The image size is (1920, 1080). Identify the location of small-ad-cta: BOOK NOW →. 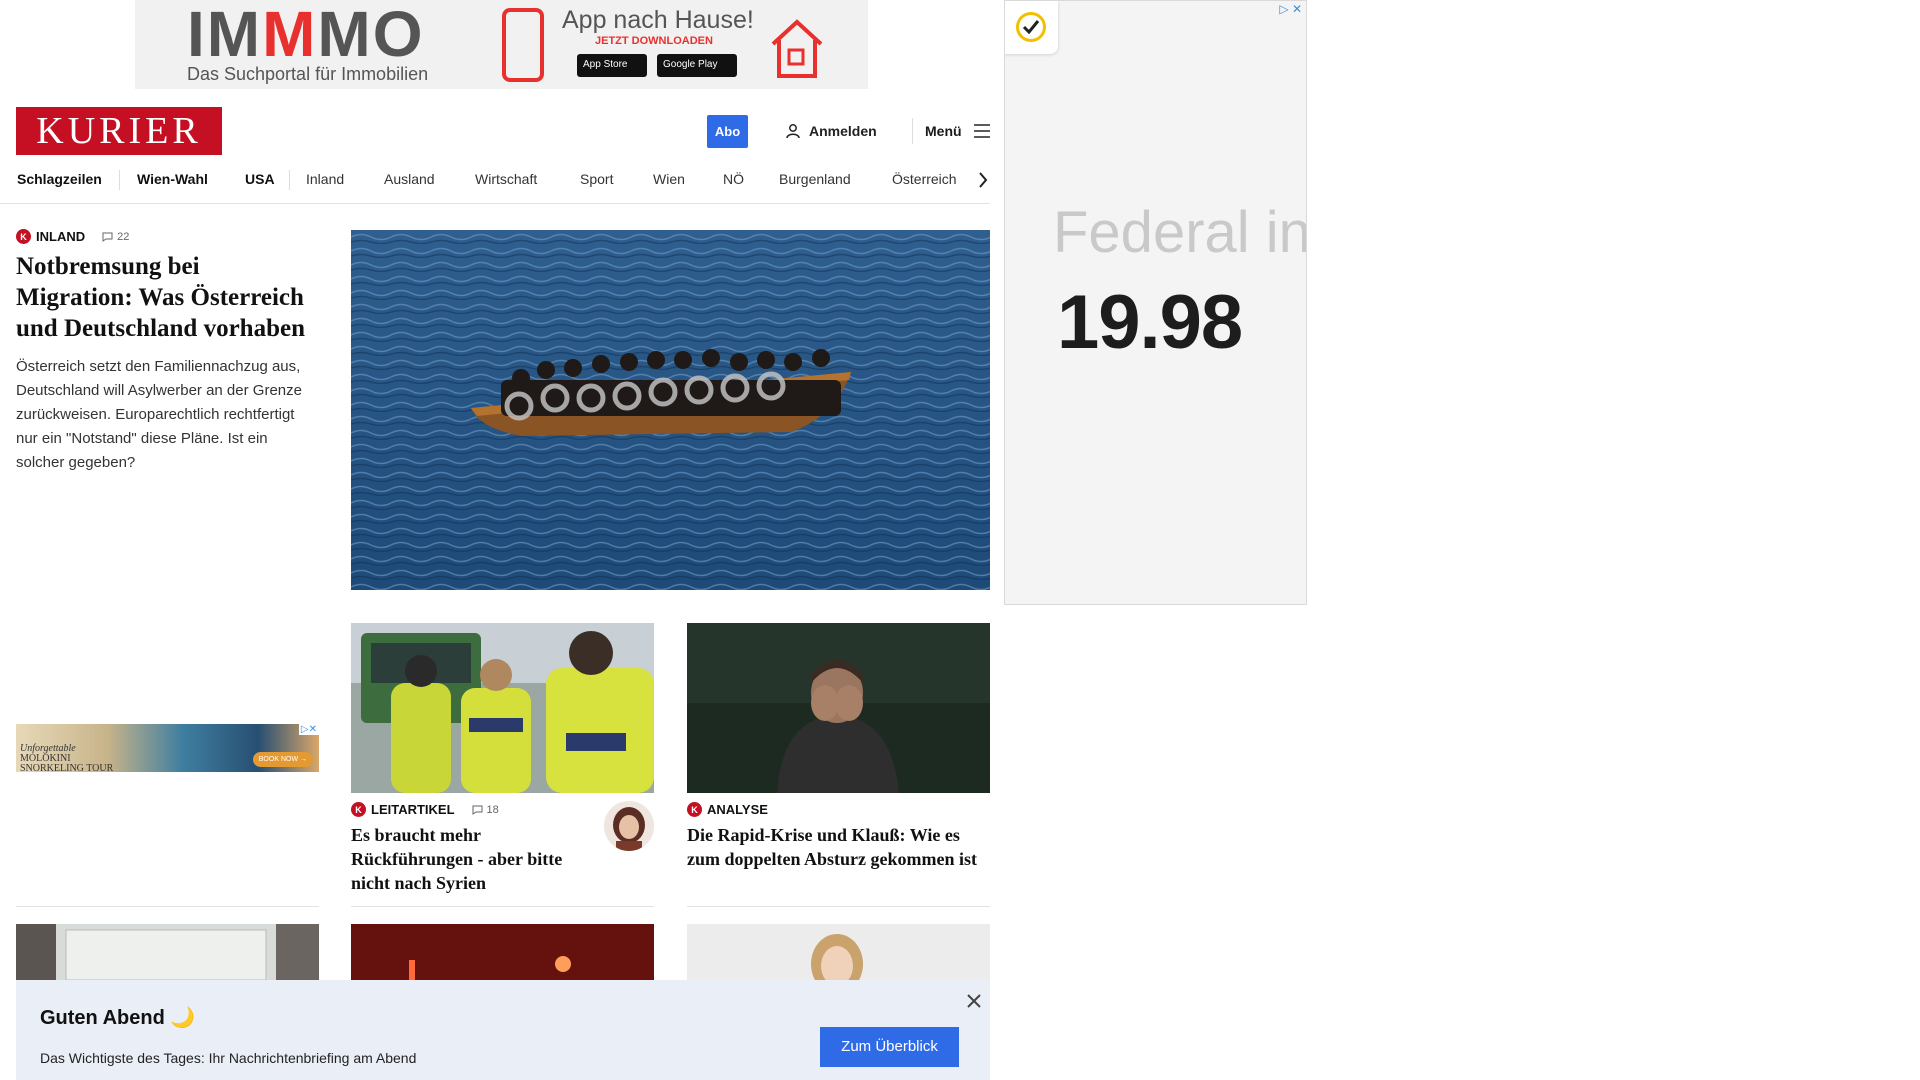
(282, 759).